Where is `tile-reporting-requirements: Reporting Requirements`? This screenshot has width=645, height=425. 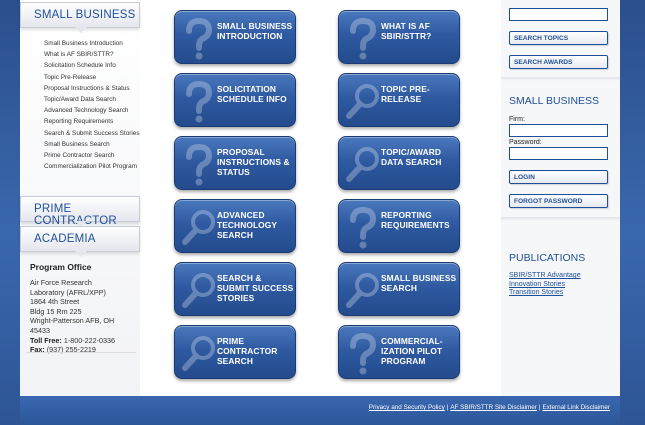
tile-reporting-requirements: Reporting Requirements is located at coordinates (399, 226).